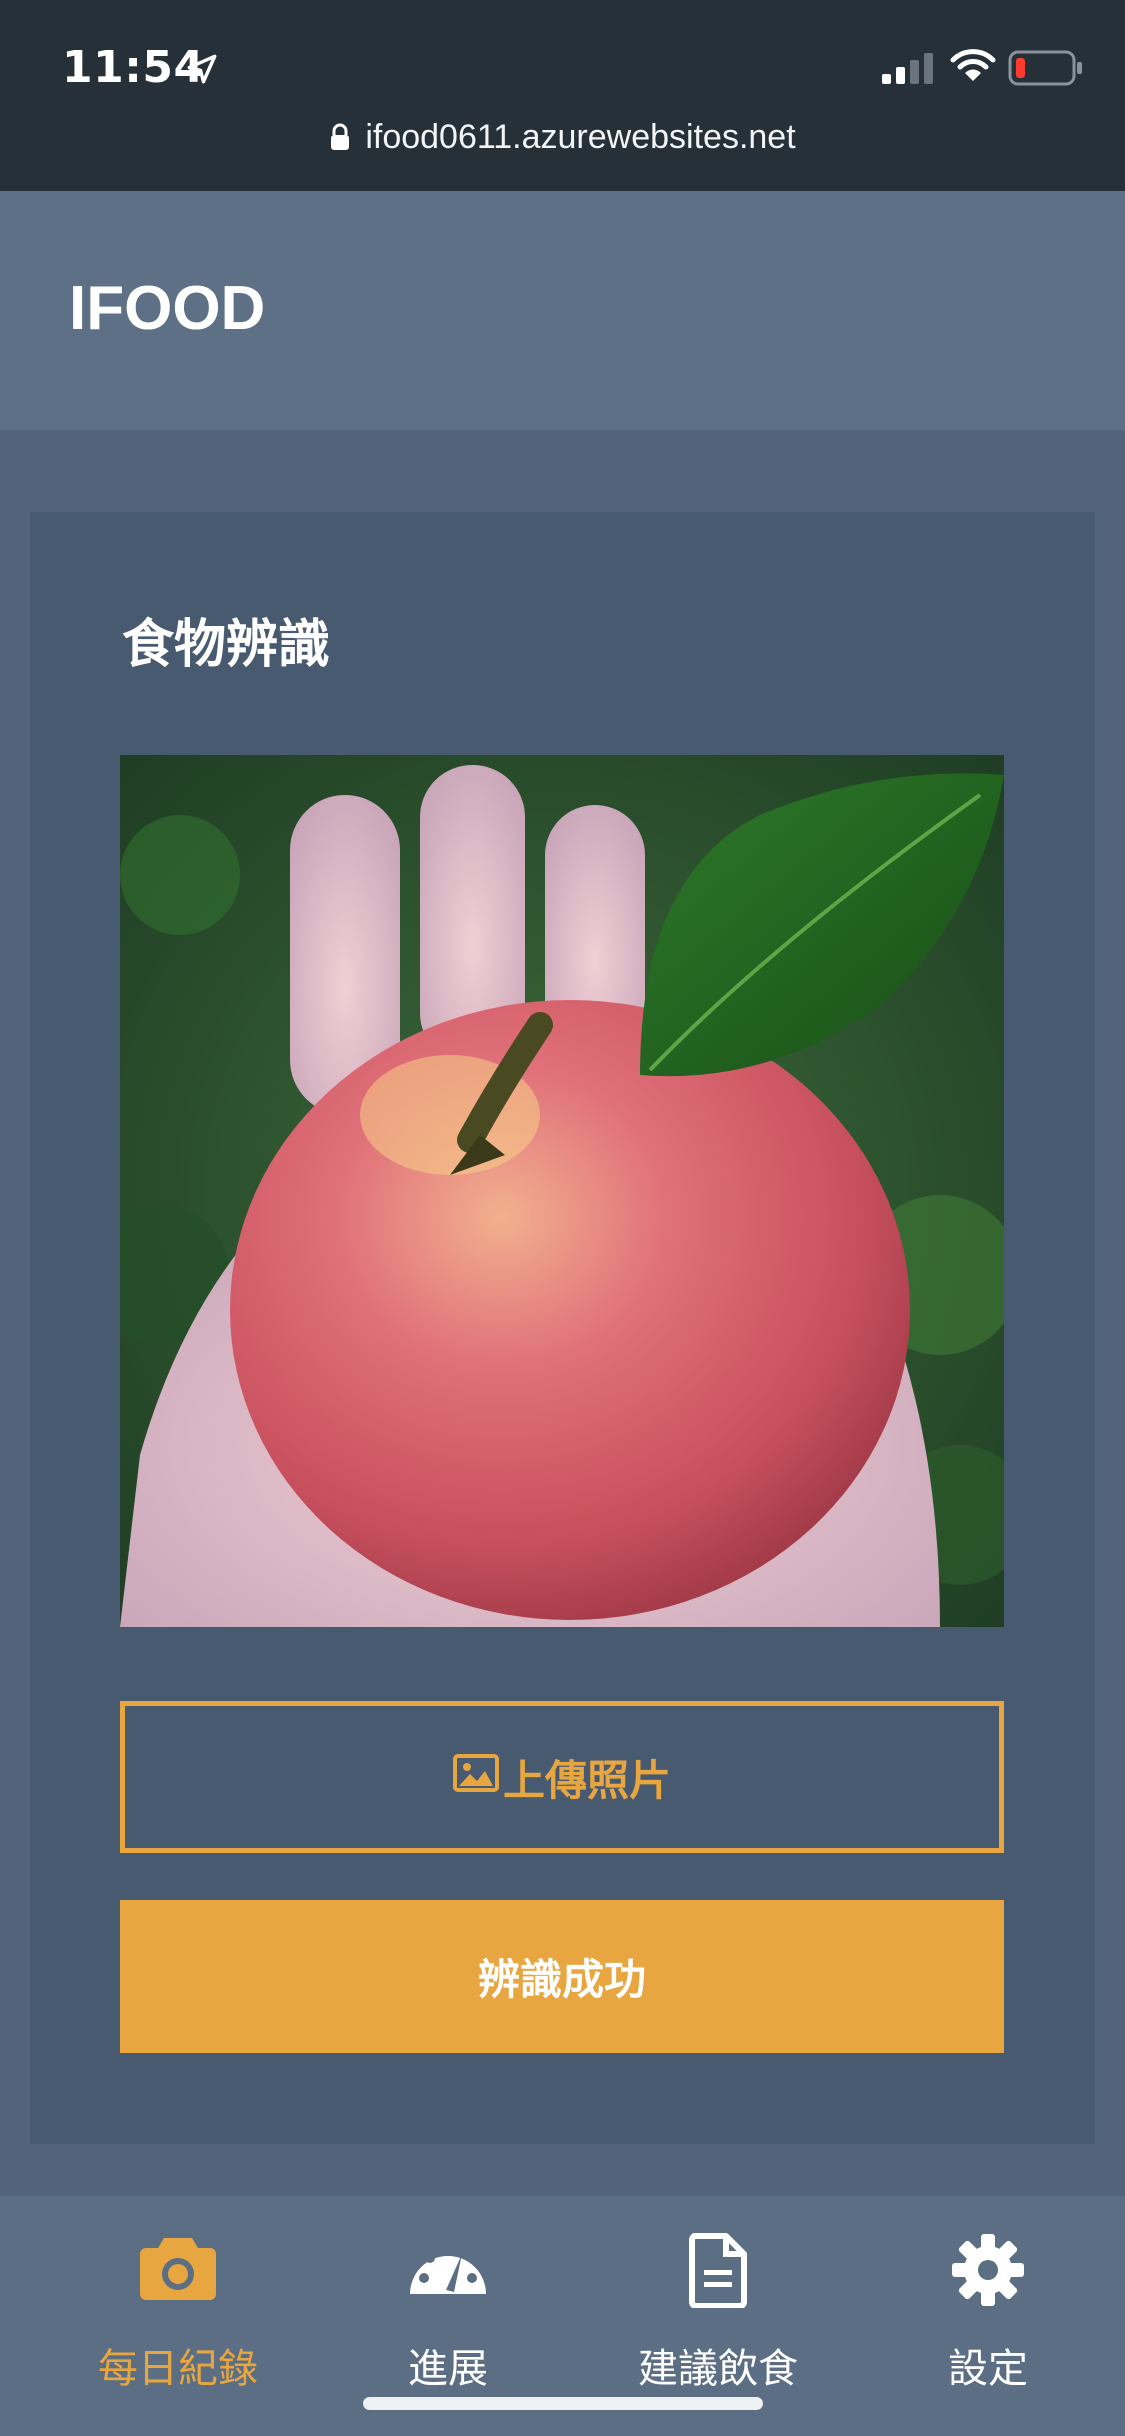 The image size is (1125, 2436). Describe the element at coordinates (178, 2369) in the screenshot. I see `tab-label: 每日紀錄` at that location.